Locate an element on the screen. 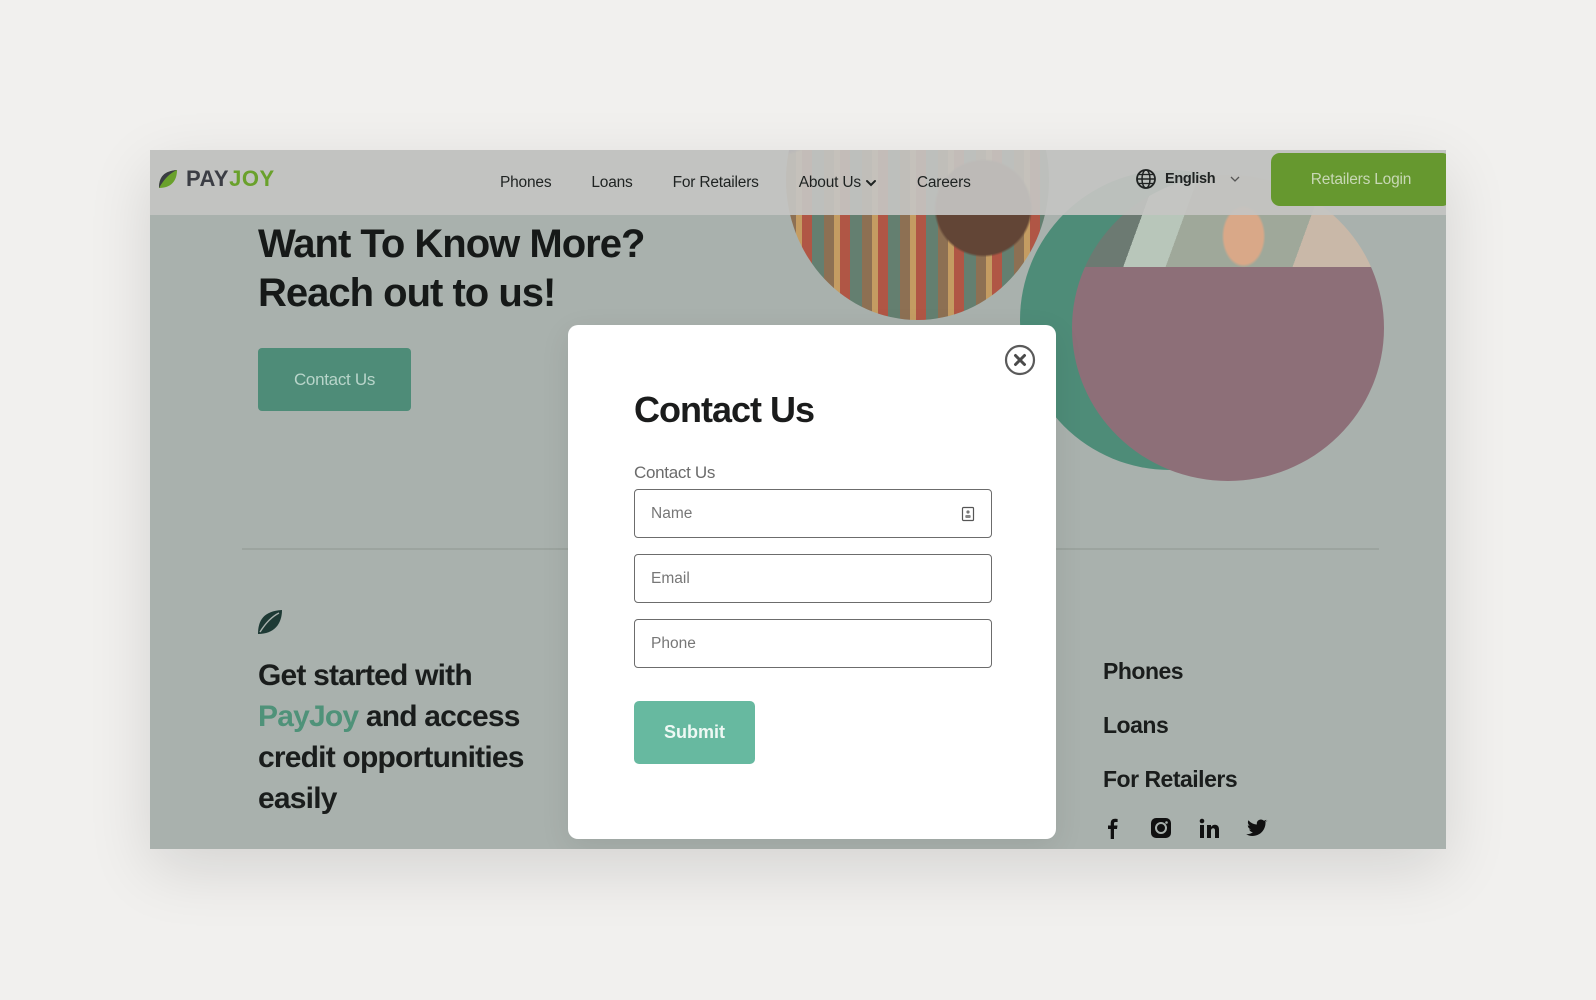 The image size is (1596, 1000). submit-button: Submit is located at coordinates (694, 732).